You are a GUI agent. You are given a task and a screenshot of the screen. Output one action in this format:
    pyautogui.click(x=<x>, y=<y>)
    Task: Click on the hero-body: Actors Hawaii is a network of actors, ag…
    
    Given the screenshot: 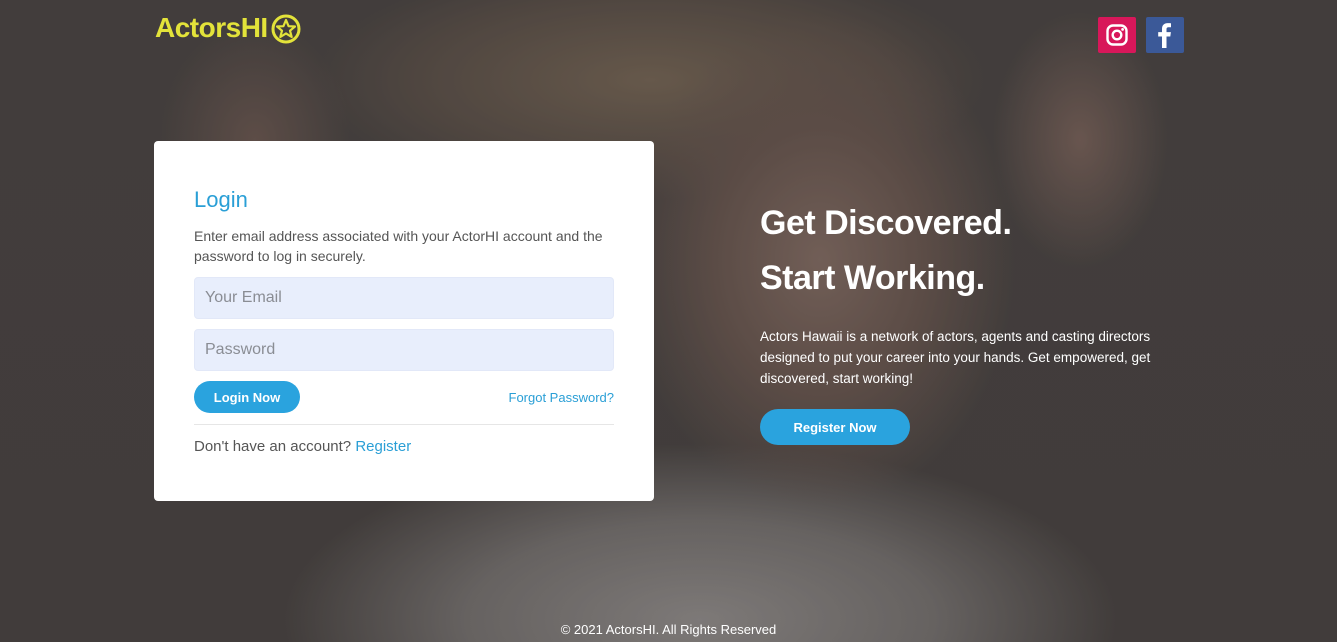 What is the action you would take?
    pyautogui.click(x=955, y=357)
    